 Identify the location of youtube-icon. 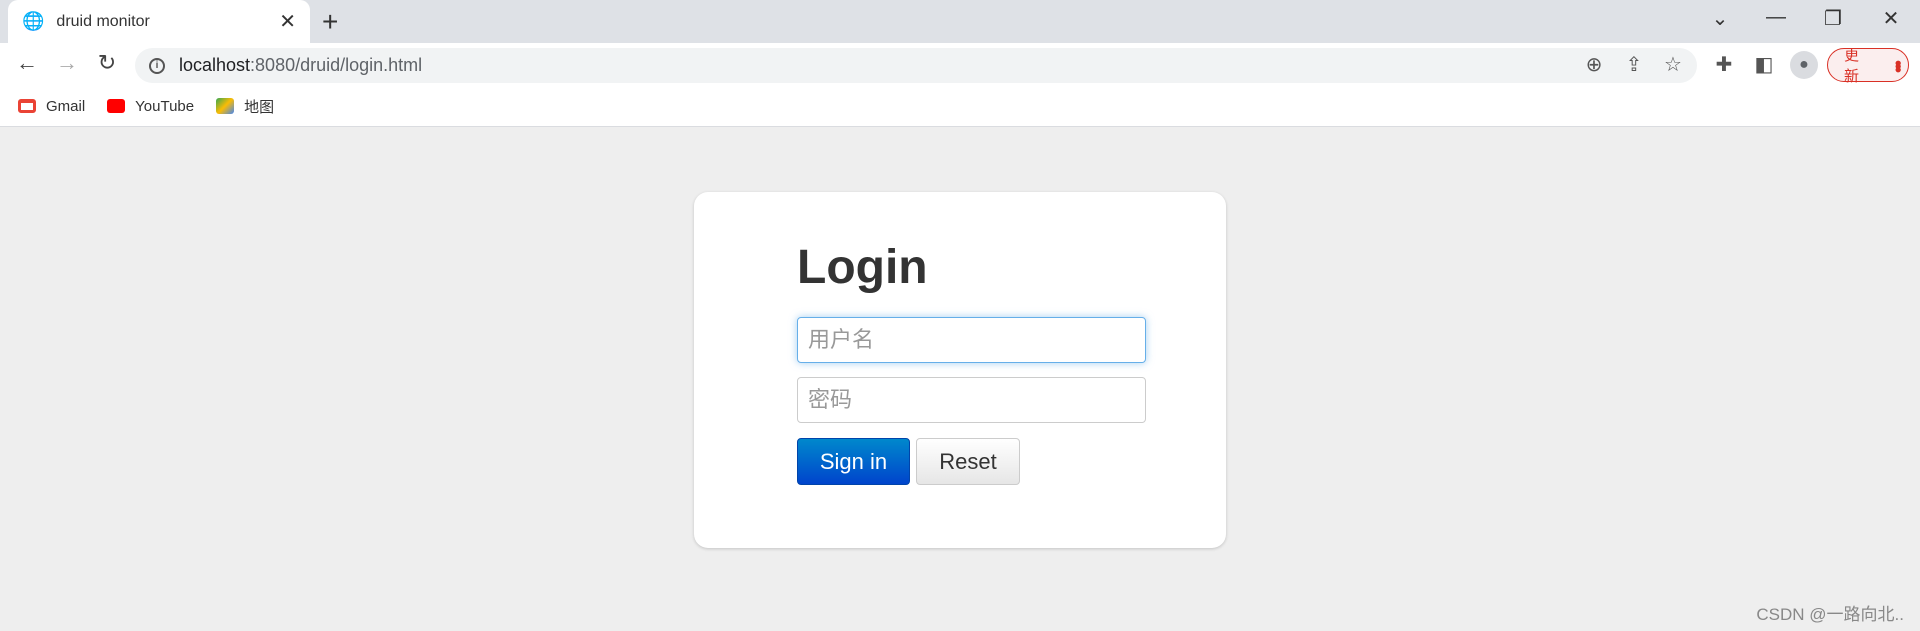
(116, 106).